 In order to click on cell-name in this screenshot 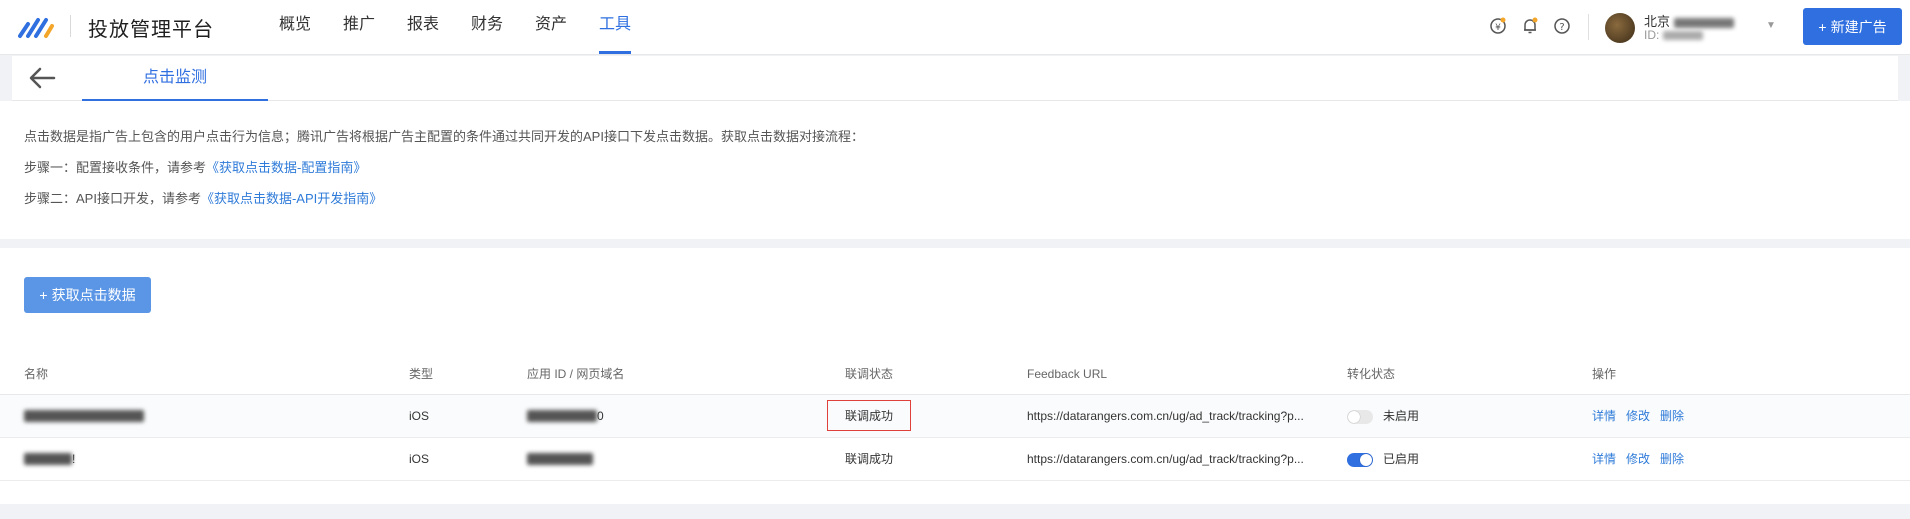, I will do `click(204, 416)`.